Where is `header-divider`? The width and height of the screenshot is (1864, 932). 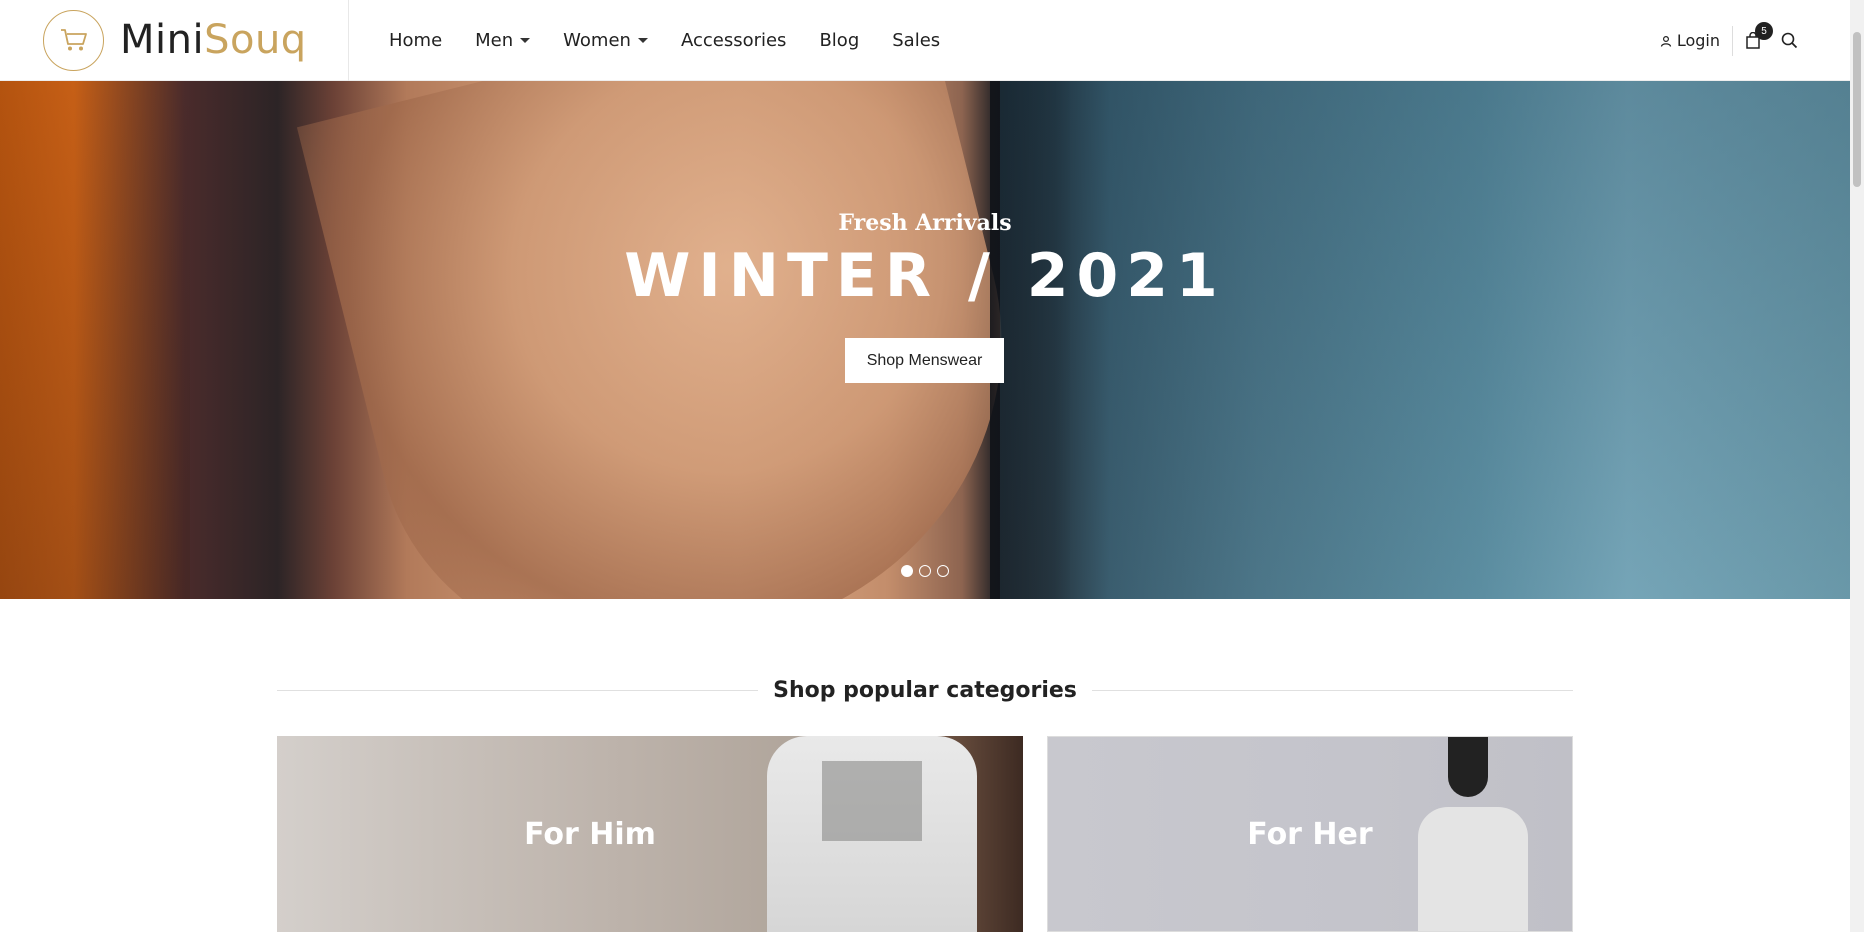 header-divider is located at coordinates (1732, 40).